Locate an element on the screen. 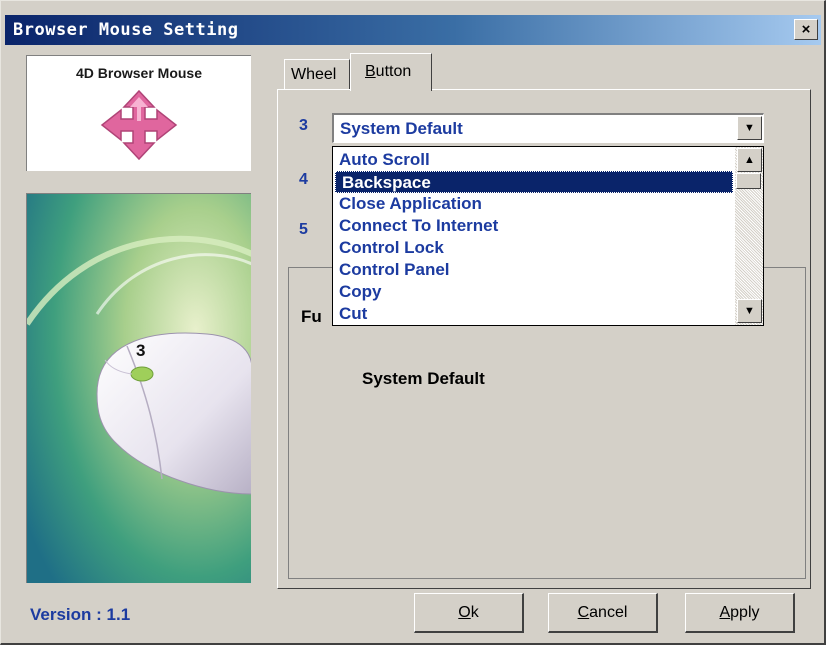 This screenshot has width=826, height=645. tab-wheel: Wheel is located at coordinates (317, 74).